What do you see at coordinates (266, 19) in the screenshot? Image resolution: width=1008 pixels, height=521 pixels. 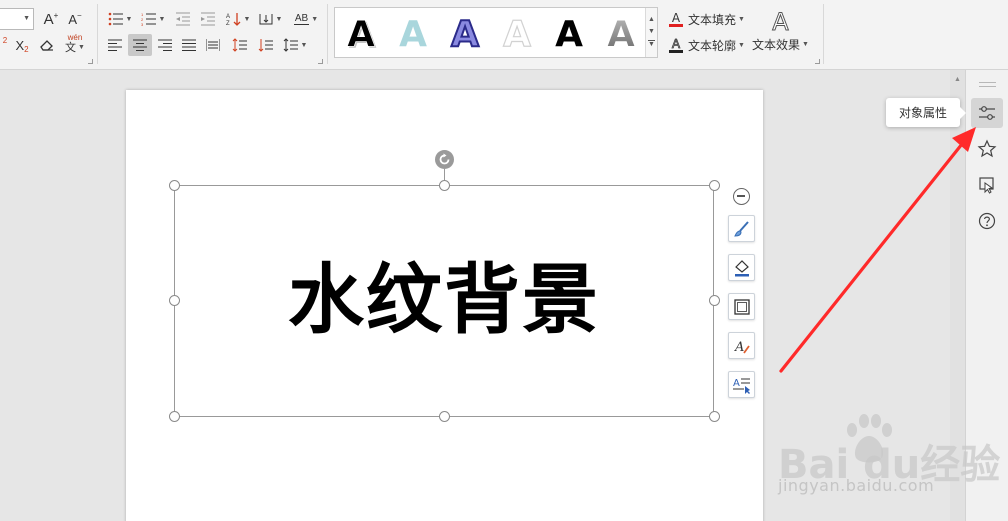 I see `line-break-icon` at bounding box center [266, 19].